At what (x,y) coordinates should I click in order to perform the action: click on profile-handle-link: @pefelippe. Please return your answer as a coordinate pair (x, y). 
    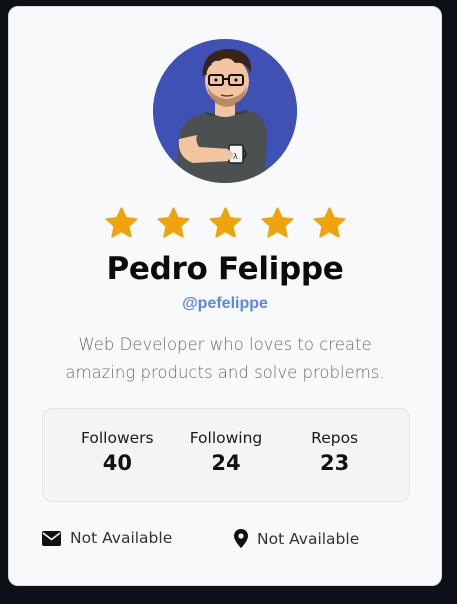
    Looking at the image, I should click on (225, 304).